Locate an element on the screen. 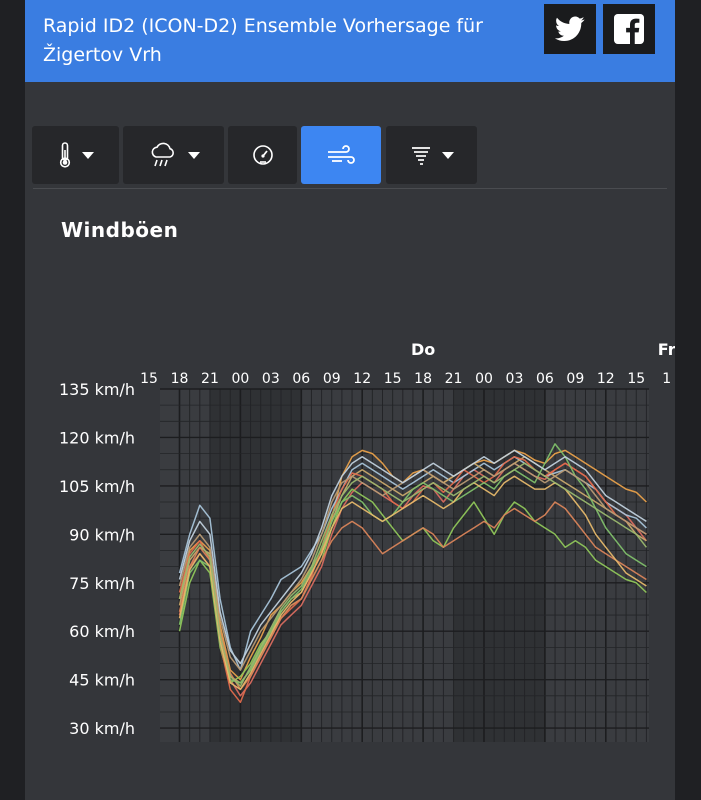 The height and width of the screenshot is (800, 701). temperature-dropdown-button is located at coordinates (75, 155).